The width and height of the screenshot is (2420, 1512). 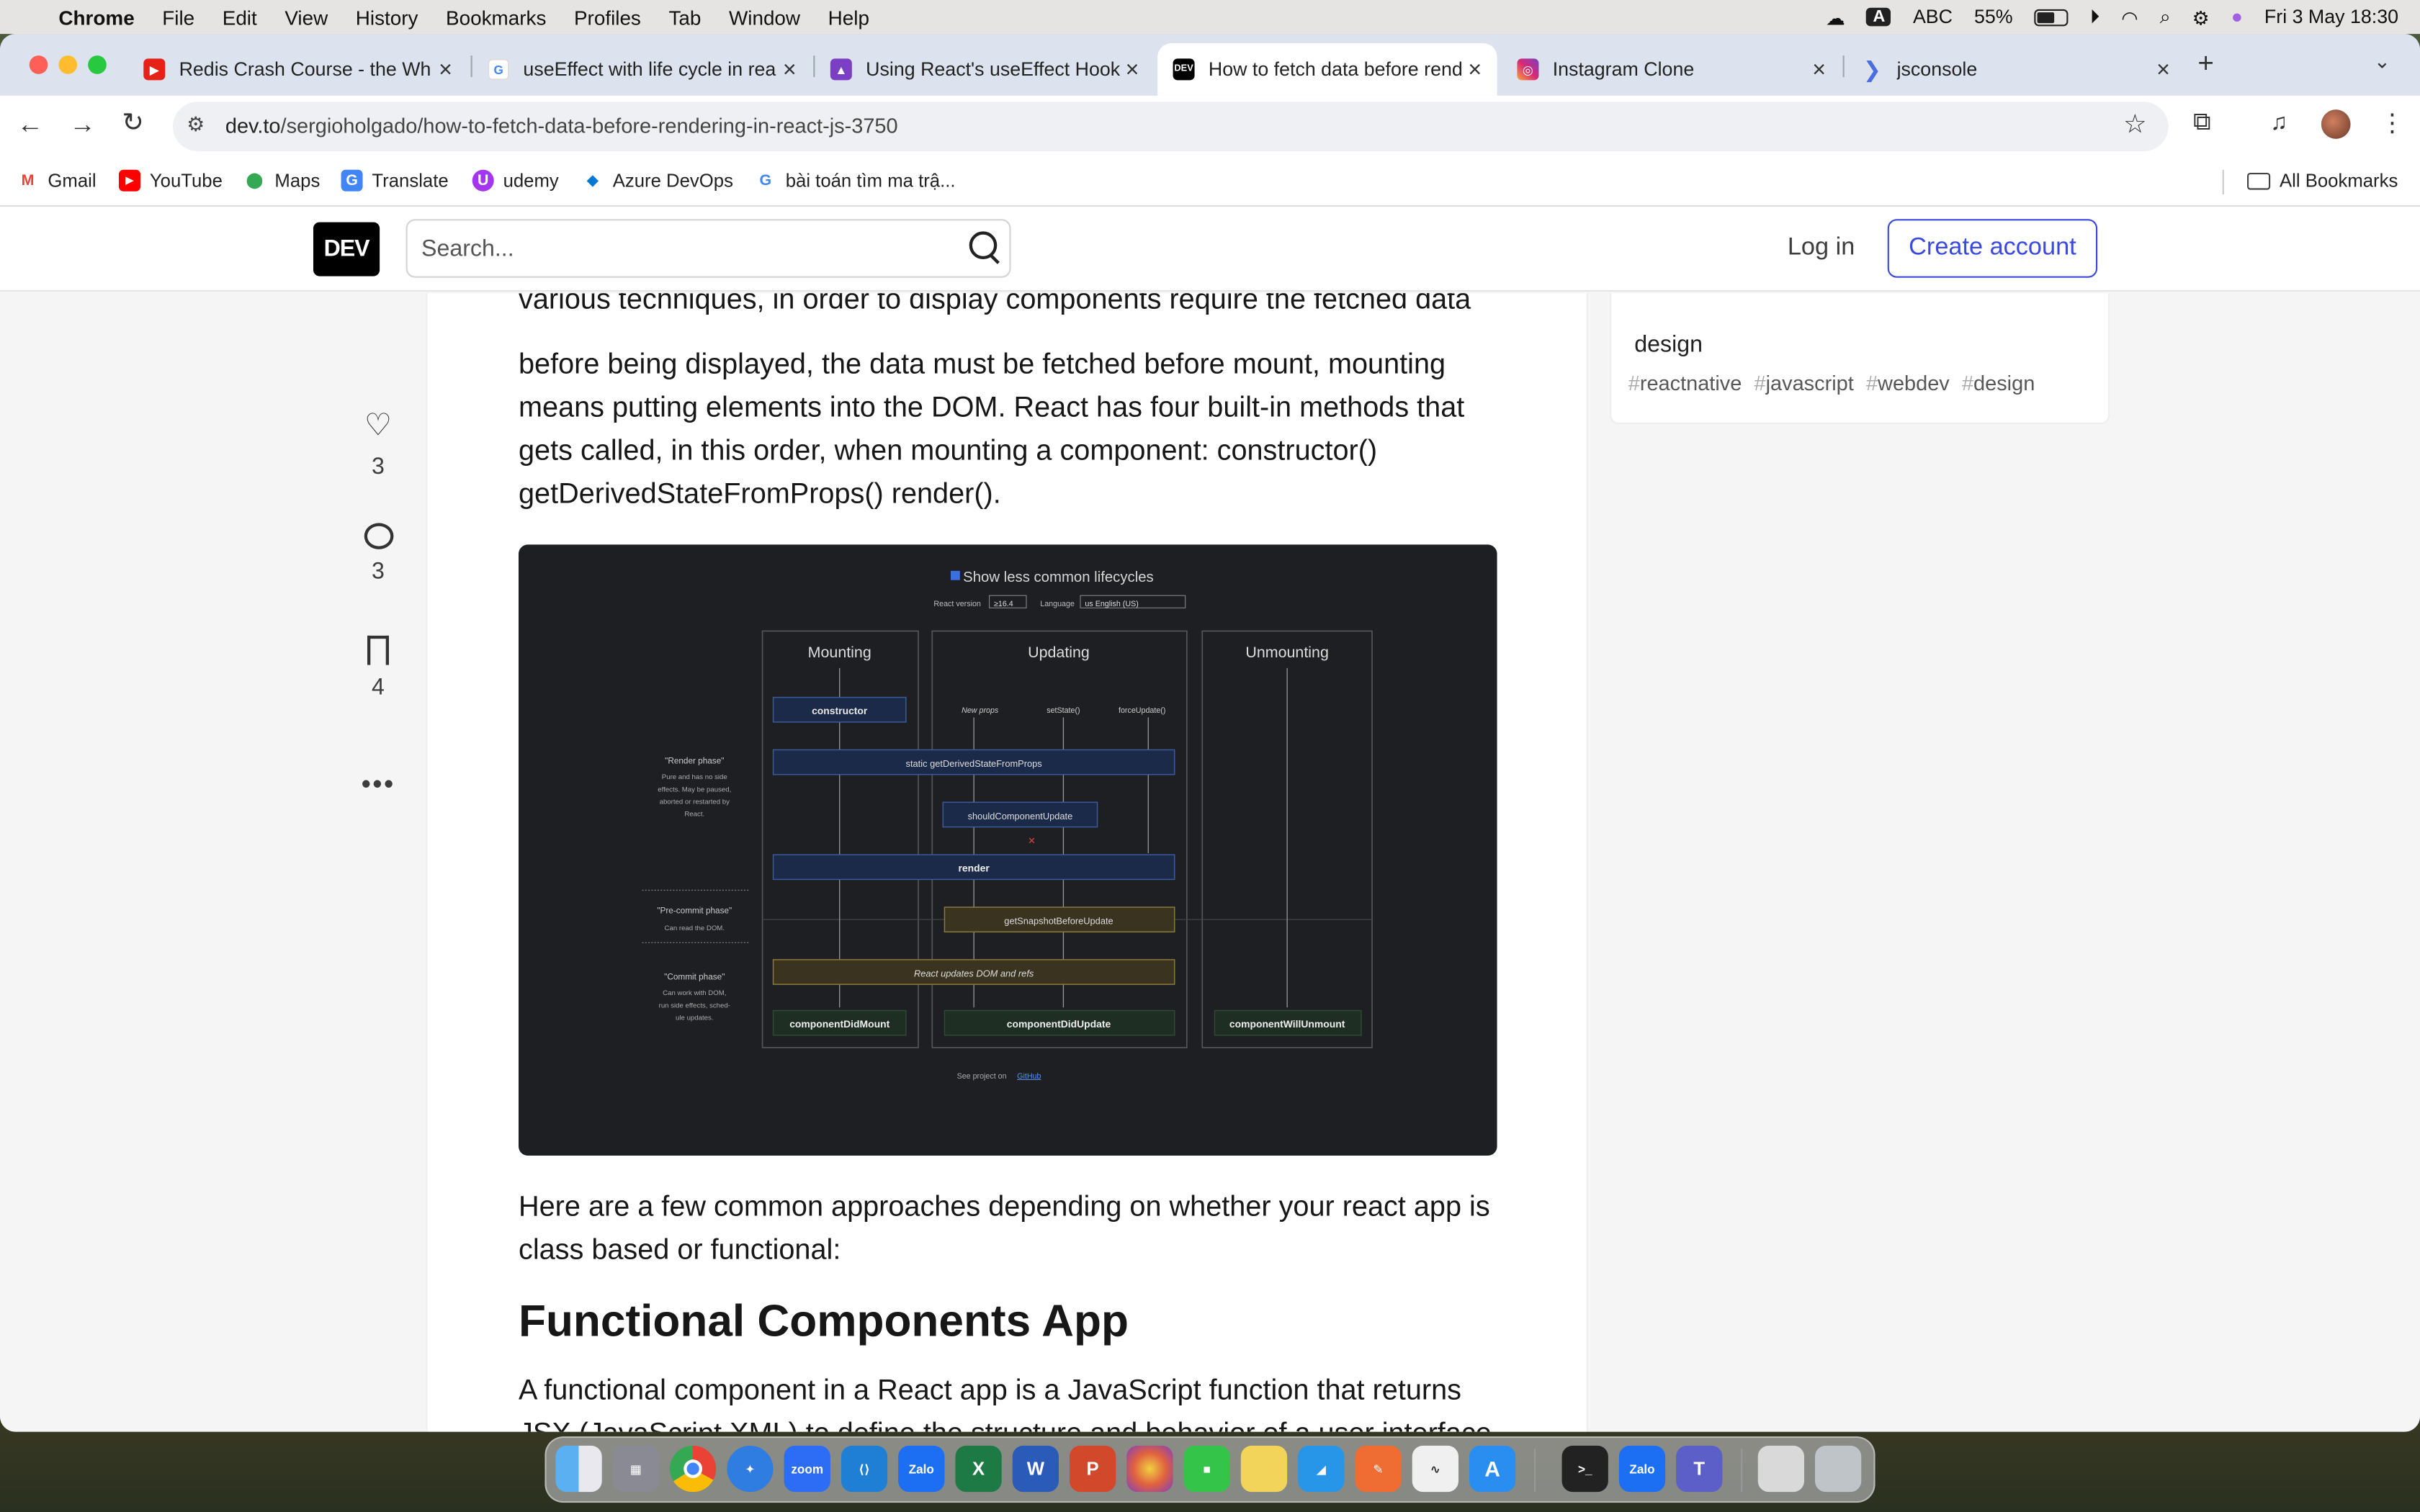 What do you see at coordinates (2051, 17) in the screenshot?
I see `battery-icon` at bounding box center [2051, 17].